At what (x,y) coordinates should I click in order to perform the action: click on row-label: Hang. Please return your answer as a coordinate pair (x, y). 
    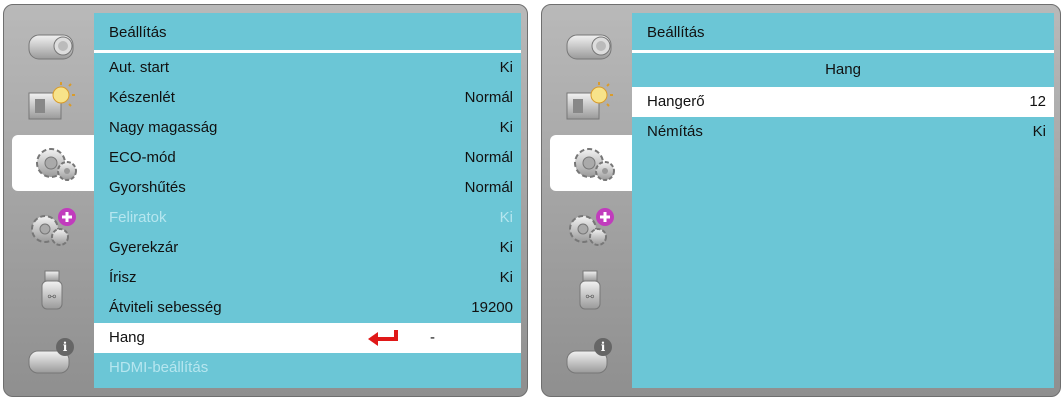
    Looking at the image, I should click on (127, 337).